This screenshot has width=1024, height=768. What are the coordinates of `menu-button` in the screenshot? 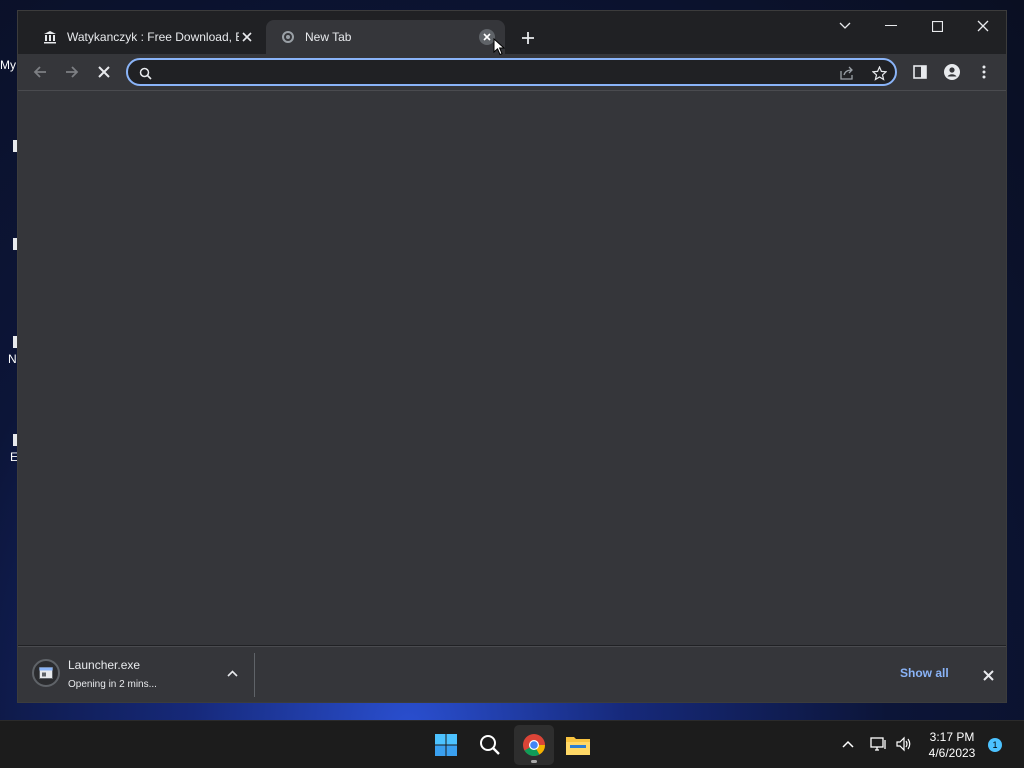 It's located at (984, 72).